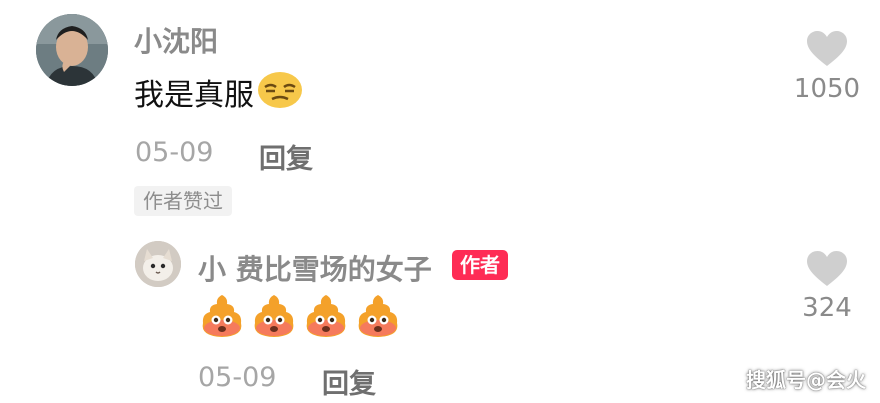 Image resolution: width=880 pixels, height=403 pixels. I want to click on like-count: 324, so click(827, 308).